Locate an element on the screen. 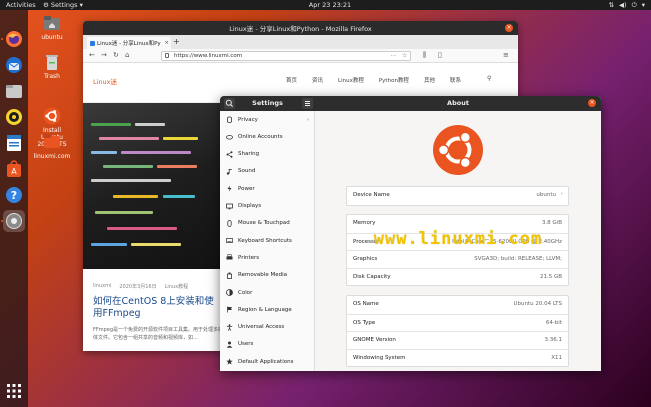  site-menu-item: Linux教程 is located at coordinates (351, 80).